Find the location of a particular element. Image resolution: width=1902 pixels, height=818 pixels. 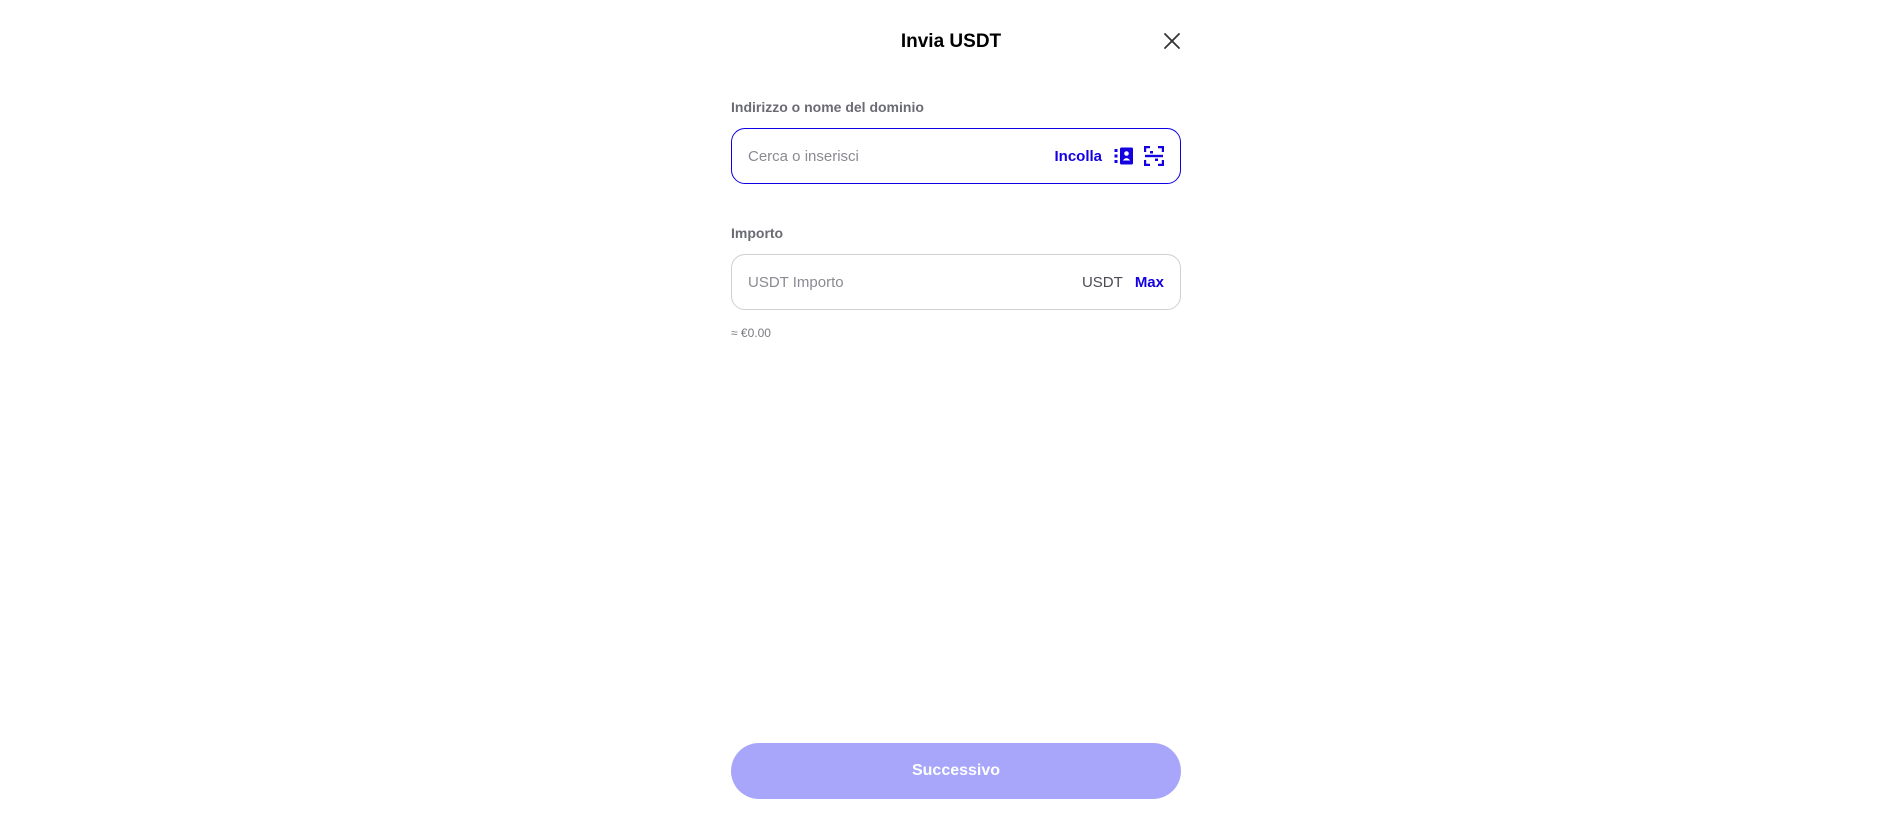

close-button is located at coordinates (1172, 41).